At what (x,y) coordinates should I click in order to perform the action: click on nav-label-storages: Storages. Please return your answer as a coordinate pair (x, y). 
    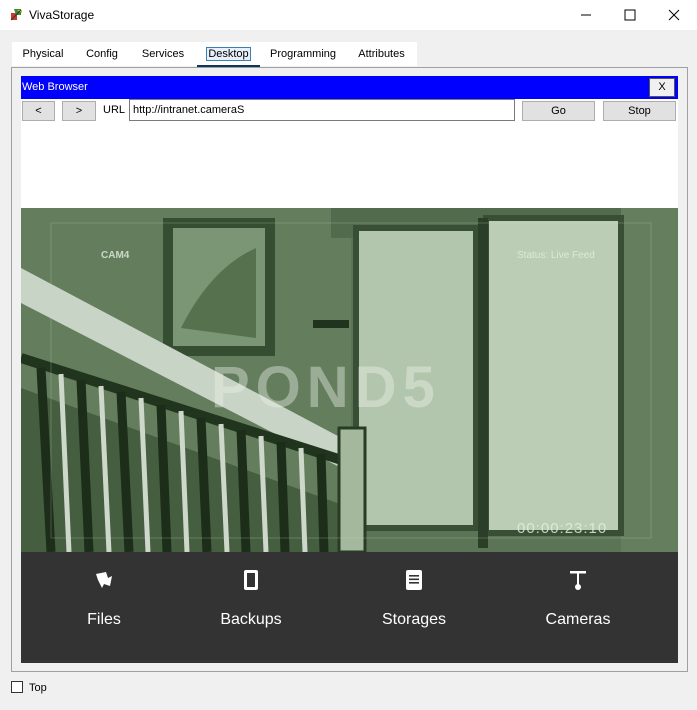
    Looking at the image, I should click on (414, 619).